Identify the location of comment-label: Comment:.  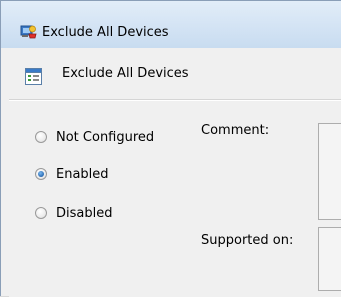
(235, 130).